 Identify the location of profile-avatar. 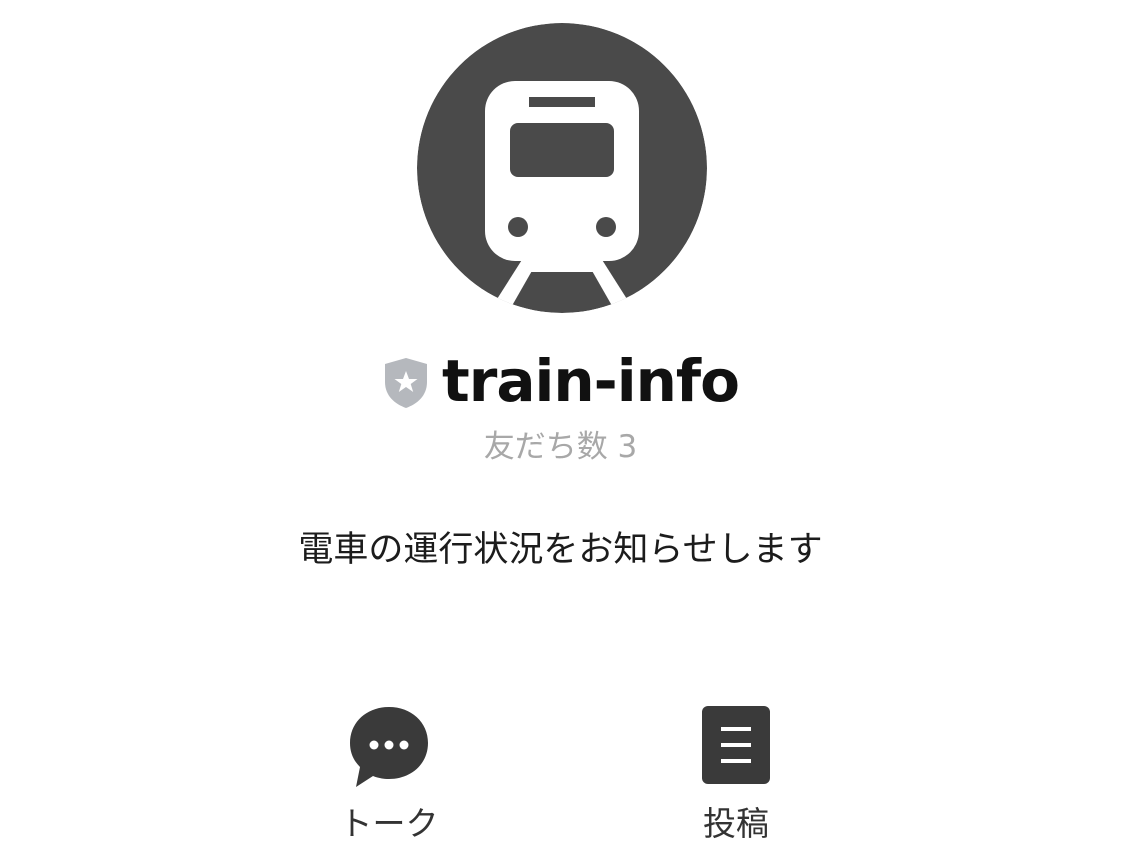
(562, 168).